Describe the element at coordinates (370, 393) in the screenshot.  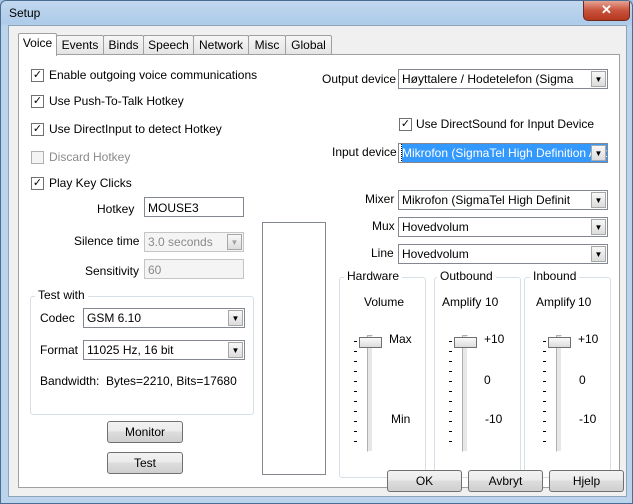
I see `hardware-slider-track` at that location.